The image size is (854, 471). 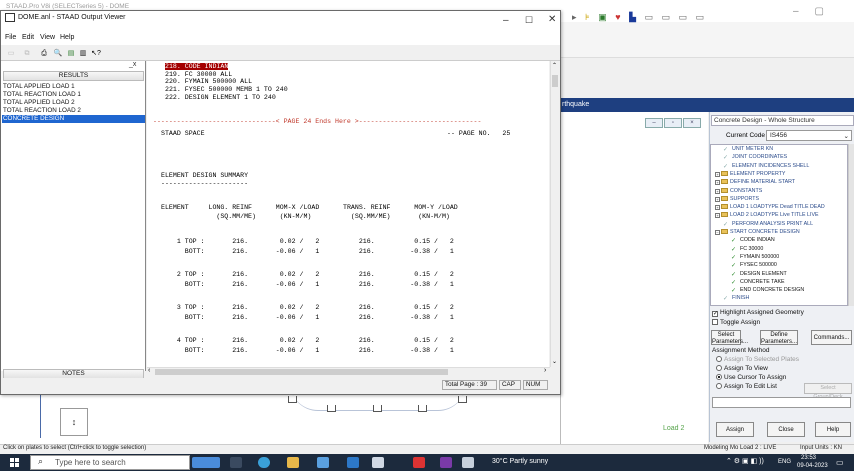 What do you see at coordinates (634, 278) in the screenshot?
I see `model-view` at bounding box center [634, 278].